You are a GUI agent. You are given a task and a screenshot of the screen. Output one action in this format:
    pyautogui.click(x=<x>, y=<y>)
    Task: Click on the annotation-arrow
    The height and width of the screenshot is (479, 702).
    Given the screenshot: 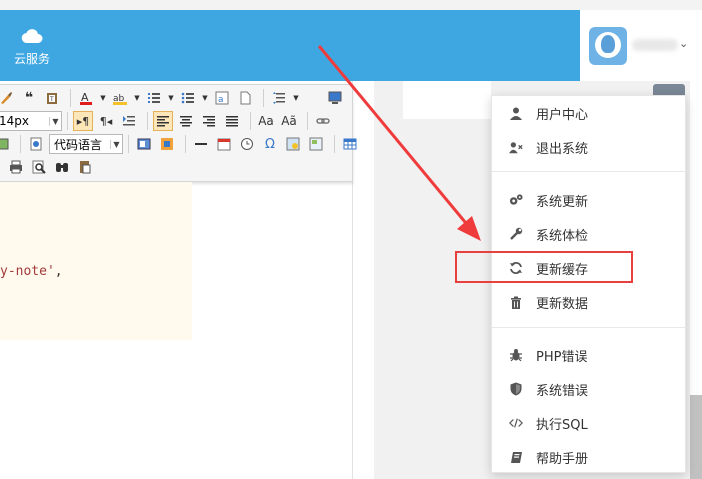 What is the action you would take?
    pyautogui.click(x=399, y=143)
    